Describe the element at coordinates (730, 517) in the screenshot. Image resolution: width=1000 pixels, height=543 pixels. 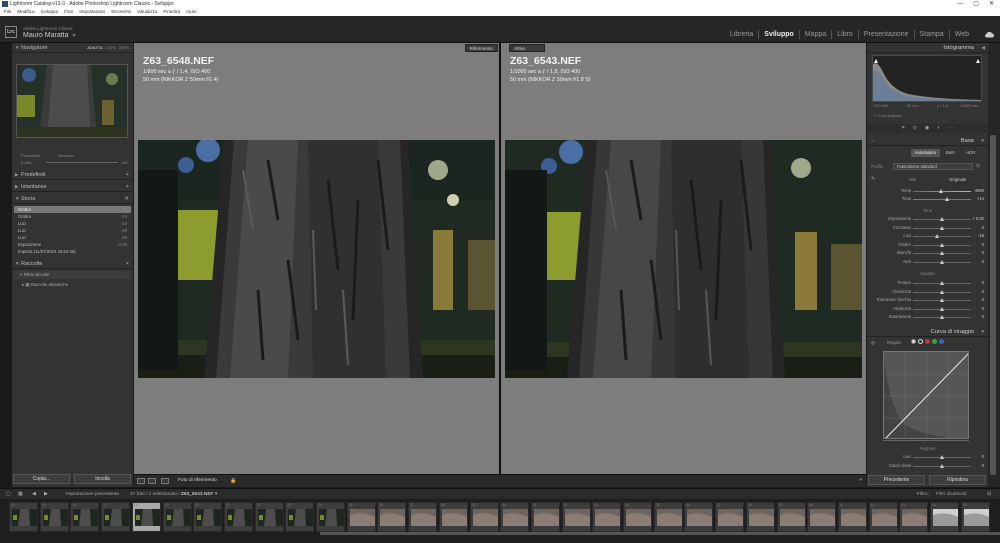
I see `filmstrip-thumbnail: 37` at that location.